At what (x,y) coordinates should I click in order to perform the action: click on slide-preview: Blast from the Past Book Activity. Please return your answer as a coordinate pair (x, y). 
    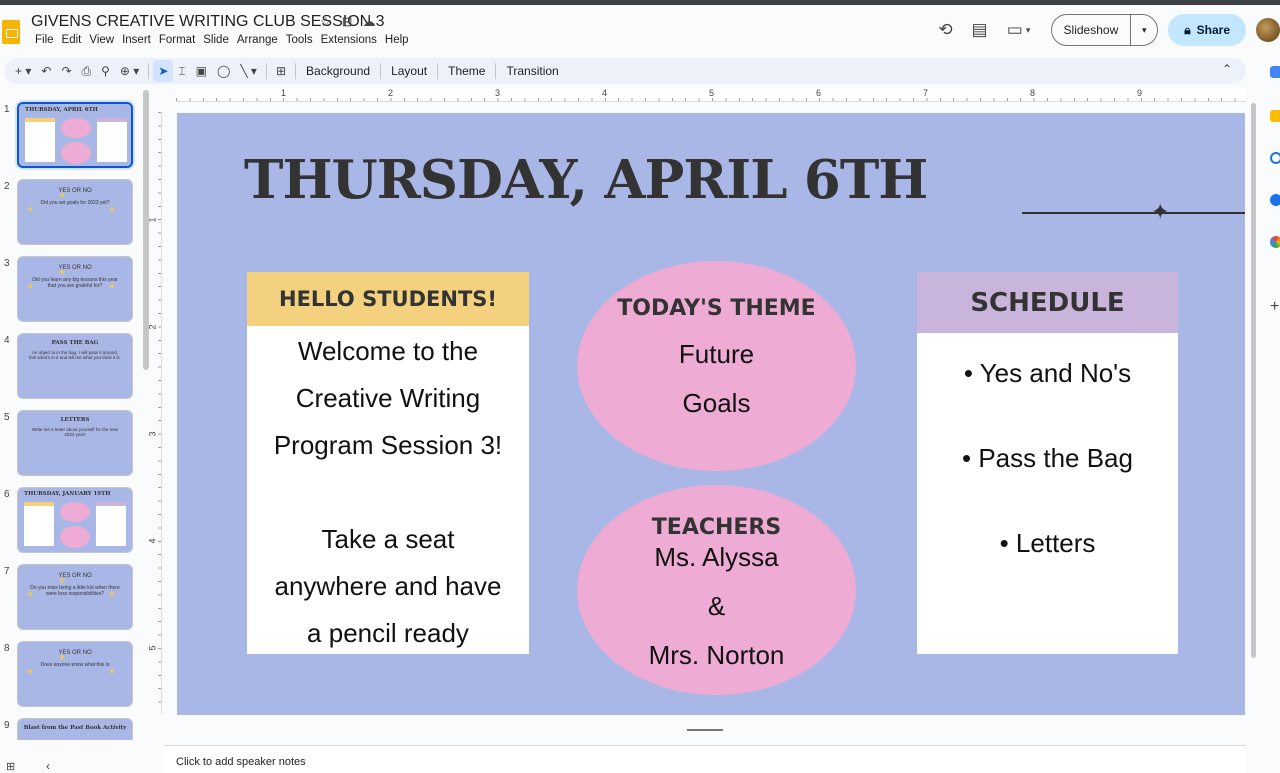
    Looking at the image, I should click on (75, 729).